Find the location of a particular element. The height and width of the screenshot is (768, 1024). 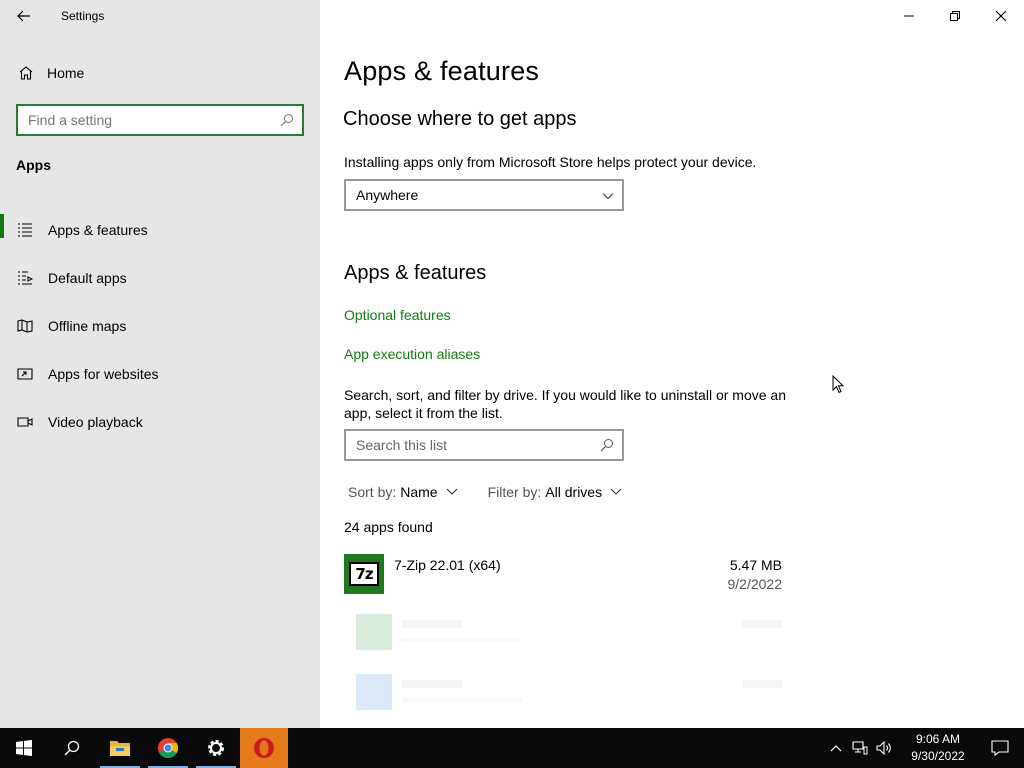

chevron-up-icon is located at coordinates (836, 748).